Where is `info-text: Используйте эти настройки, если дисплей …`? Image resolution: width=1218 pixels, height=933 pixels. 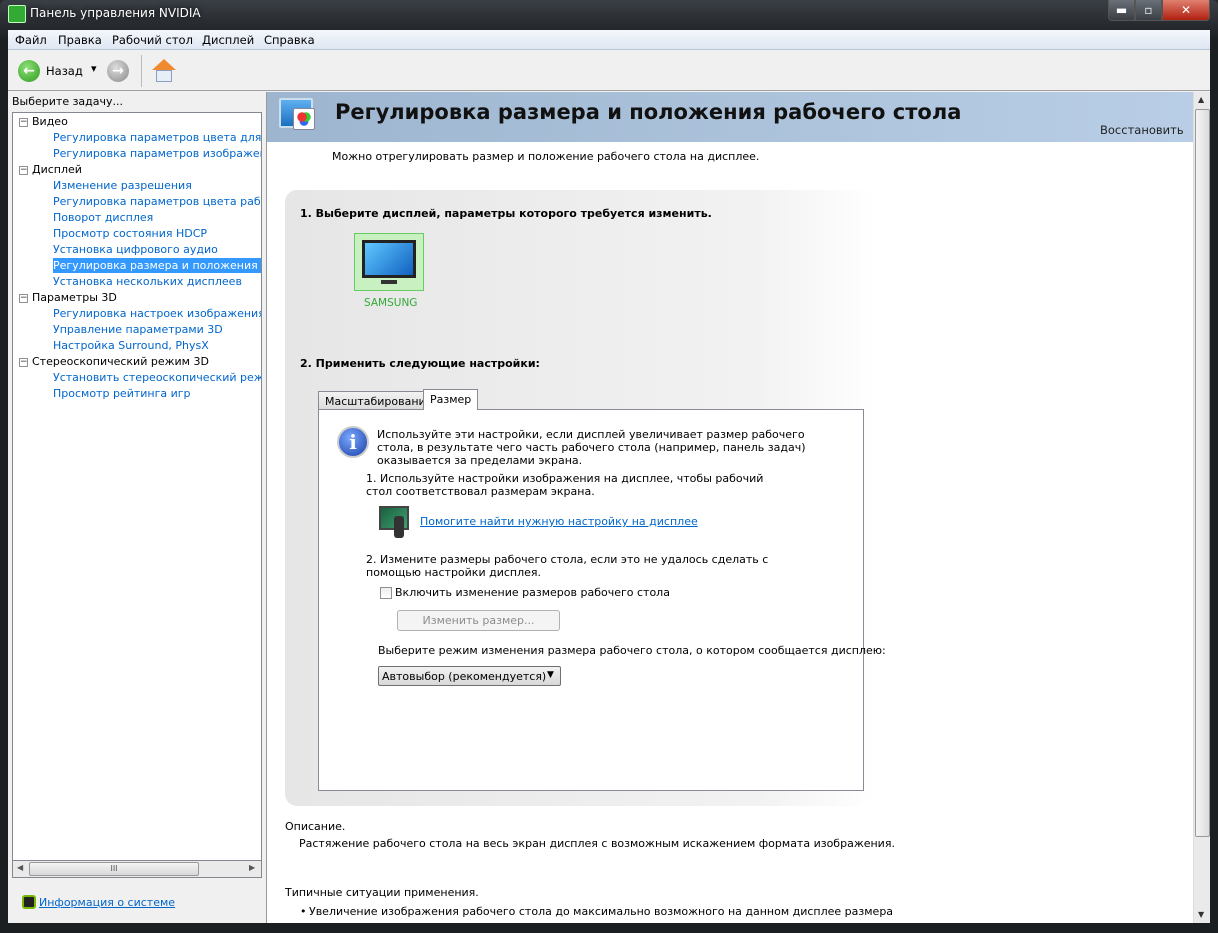
info-text: Используйте эти настройки, если дисплей … is located at coordinates (591, 447).